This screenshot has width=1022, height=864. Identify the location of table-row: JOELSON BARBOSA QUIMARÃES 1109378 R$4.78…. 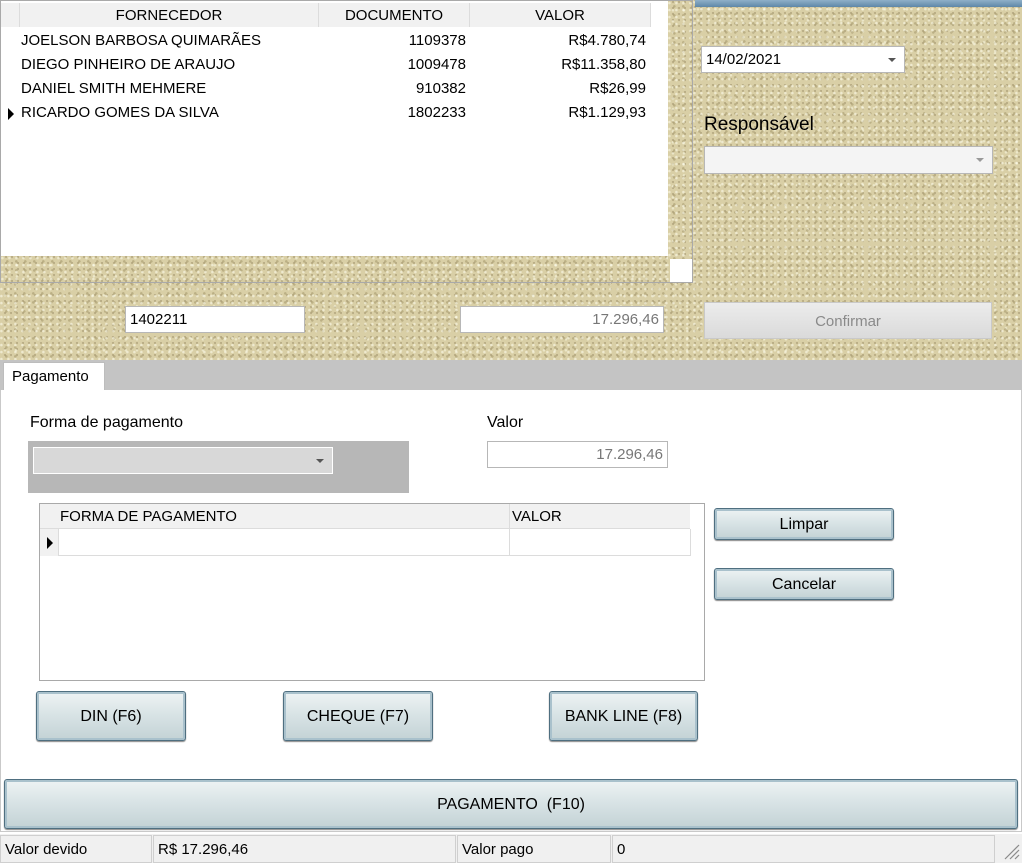
(325, 41).